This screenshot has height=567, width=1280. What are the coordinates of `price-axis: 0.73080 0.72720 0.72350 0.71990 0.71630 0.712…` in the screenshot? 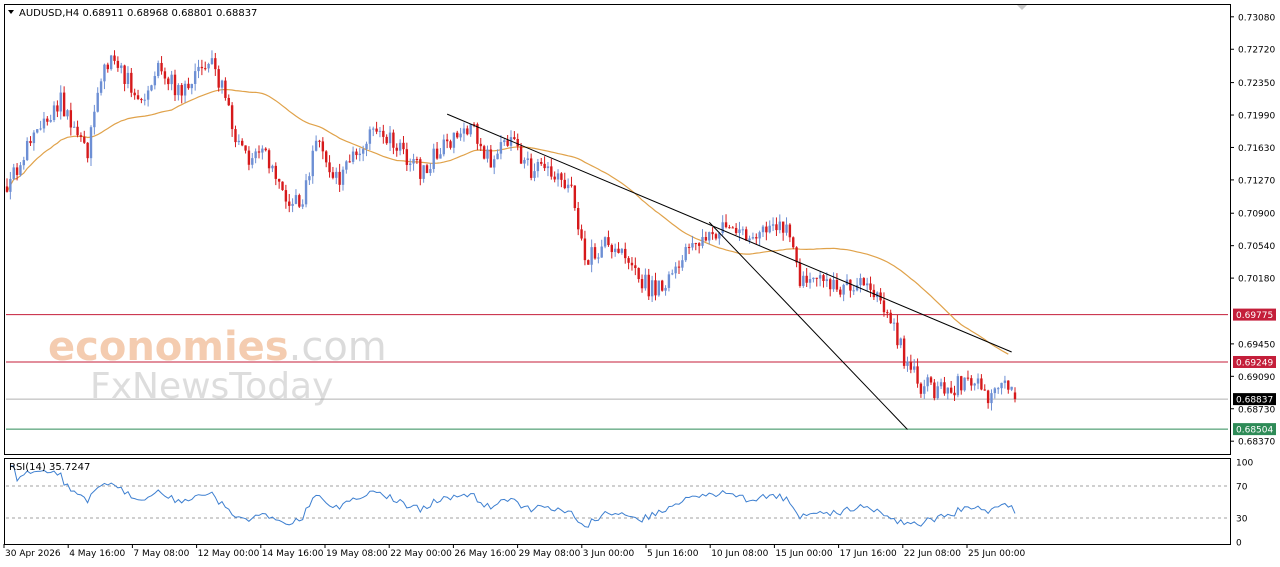 It's located at (1252, 230).